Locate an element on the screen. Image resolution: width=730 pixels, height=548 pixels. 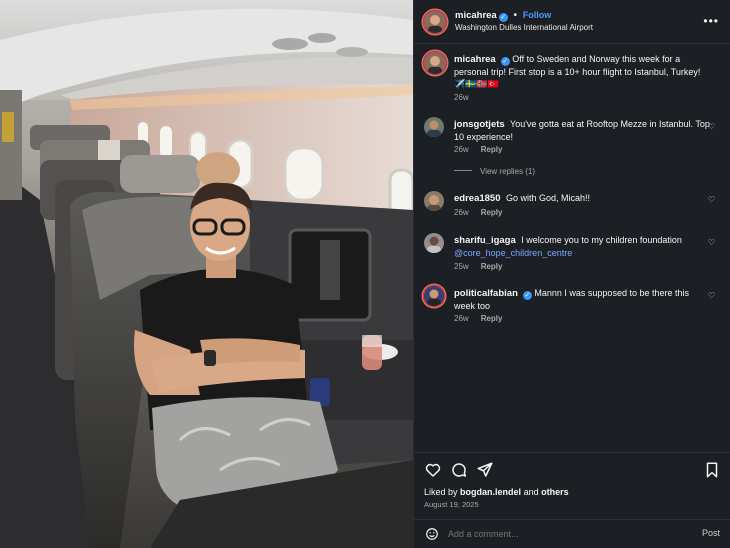
add-comment-bar: Post is located at coordinates (572, 533).